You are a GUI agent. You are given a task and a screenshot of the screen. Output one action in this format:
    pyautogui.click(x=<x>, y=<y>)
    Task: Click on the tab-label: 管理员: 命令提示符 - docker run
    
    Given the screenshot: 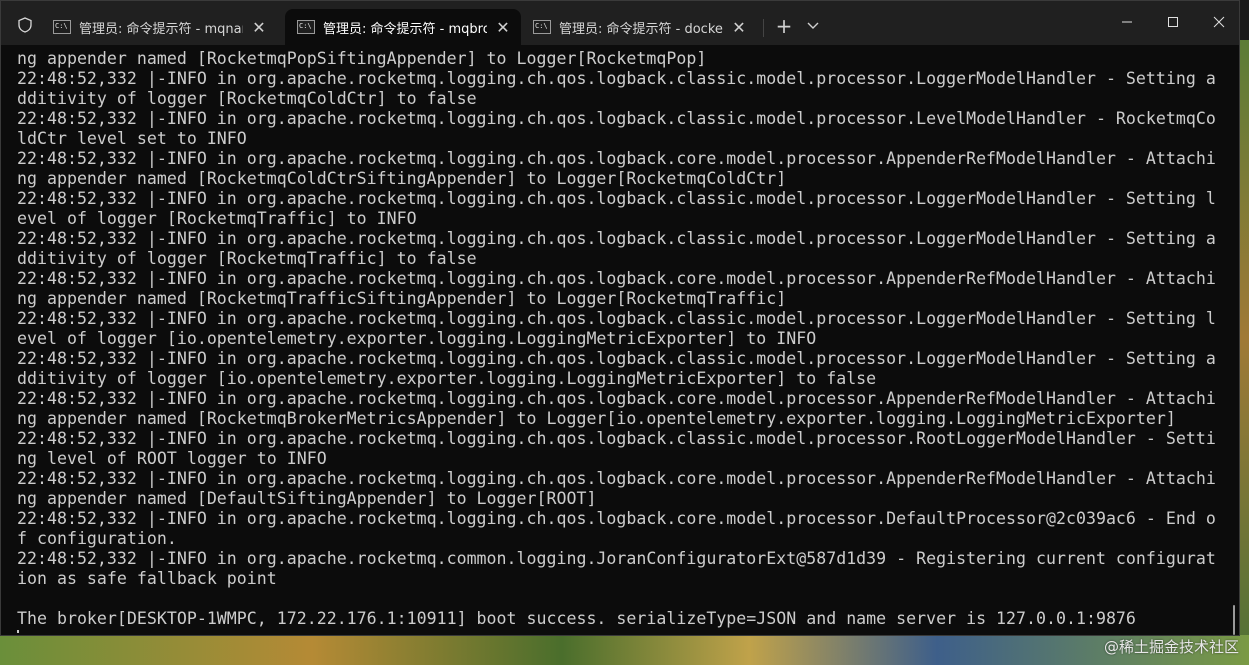 What is the action you would take?
    pyautogui.click(x=641, y=29)
    